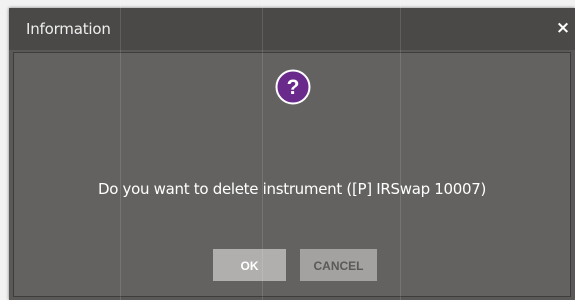 The height and width of the screenshot is (300, 575). Describe the element at coordinates (563, 28) in the screenshot. I see `close-icon: ×` at that location.